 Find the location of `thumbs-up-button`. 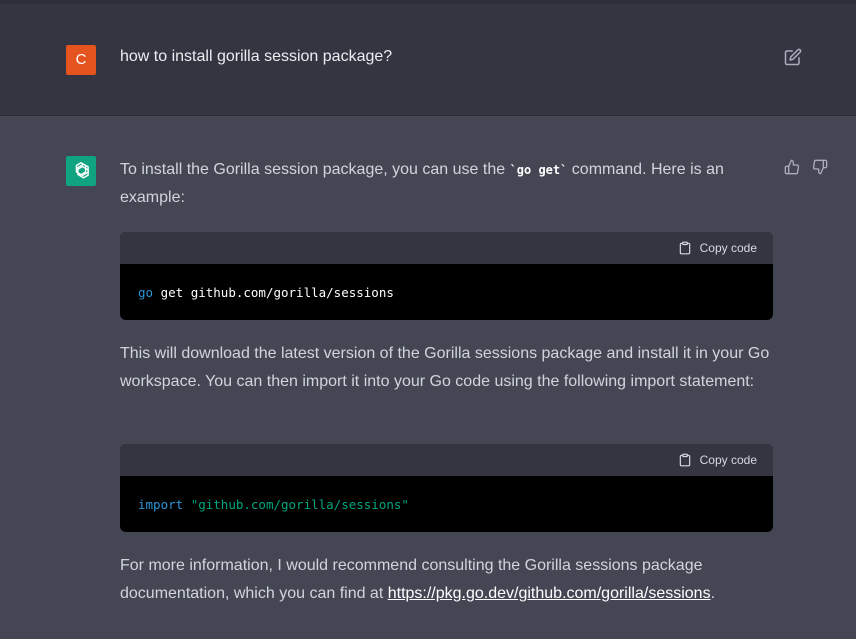

thumbs-up-button is located at coordinates (793, 168).